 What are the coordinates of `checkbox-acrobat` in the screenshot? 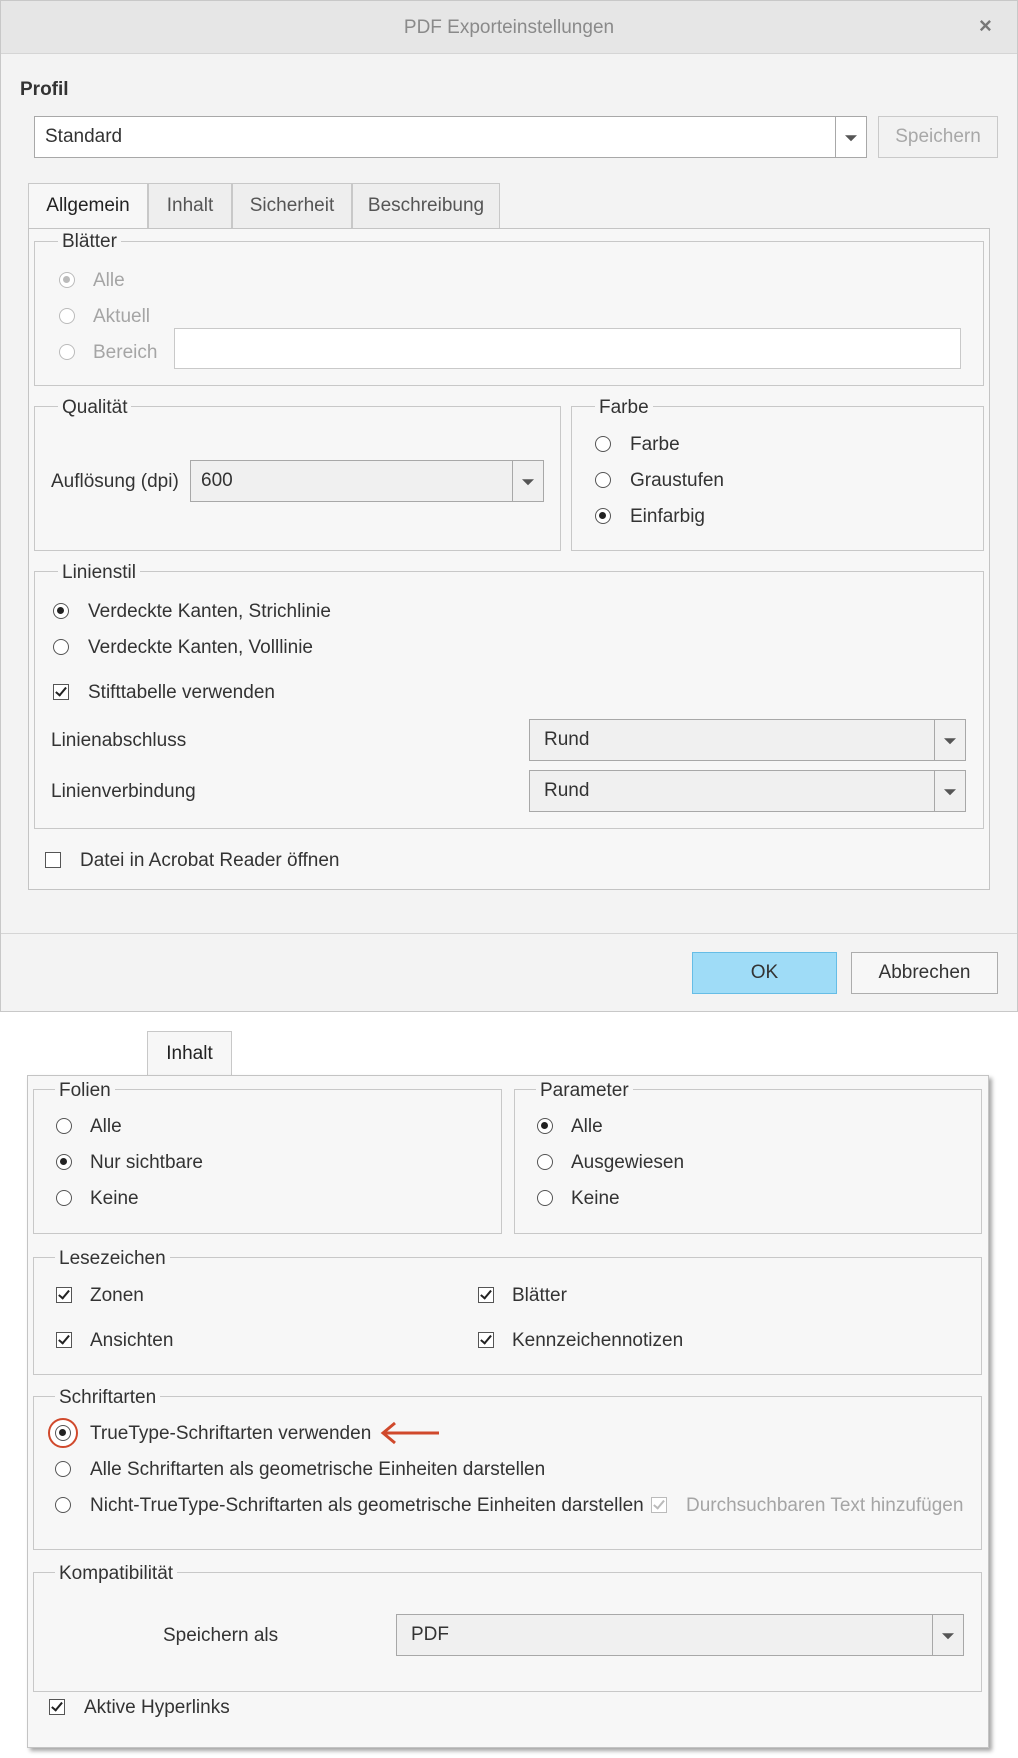 It's located at (53, 860).